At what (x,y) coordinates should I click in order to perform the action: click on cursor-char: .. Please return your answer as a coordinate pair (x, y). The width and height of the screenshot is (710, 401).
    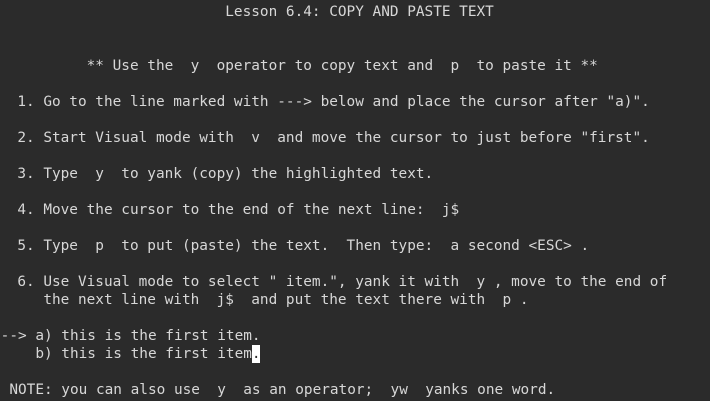
    Looking at the image, I should click on (256, 354).